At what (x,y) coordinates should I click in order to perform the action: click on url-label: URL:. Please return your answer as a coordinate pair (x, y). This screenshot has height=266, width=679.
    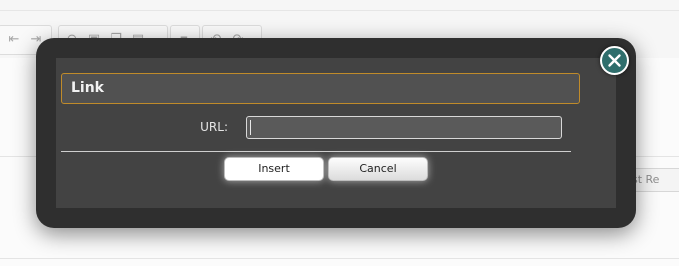
    Looking at the image, I should click on (214, 127).